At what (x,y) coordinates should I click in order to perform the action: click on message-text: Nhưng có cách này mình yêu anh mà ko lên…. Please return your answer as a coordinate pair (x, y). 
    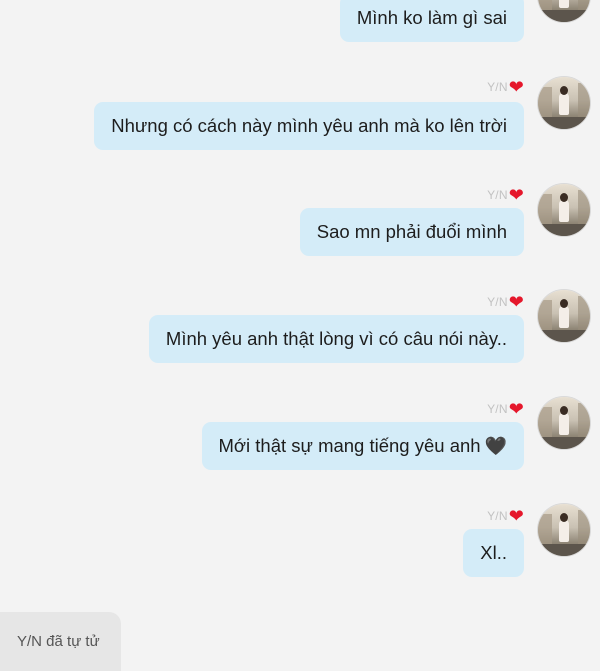
    Looking at the image, I should click on (309, 125).